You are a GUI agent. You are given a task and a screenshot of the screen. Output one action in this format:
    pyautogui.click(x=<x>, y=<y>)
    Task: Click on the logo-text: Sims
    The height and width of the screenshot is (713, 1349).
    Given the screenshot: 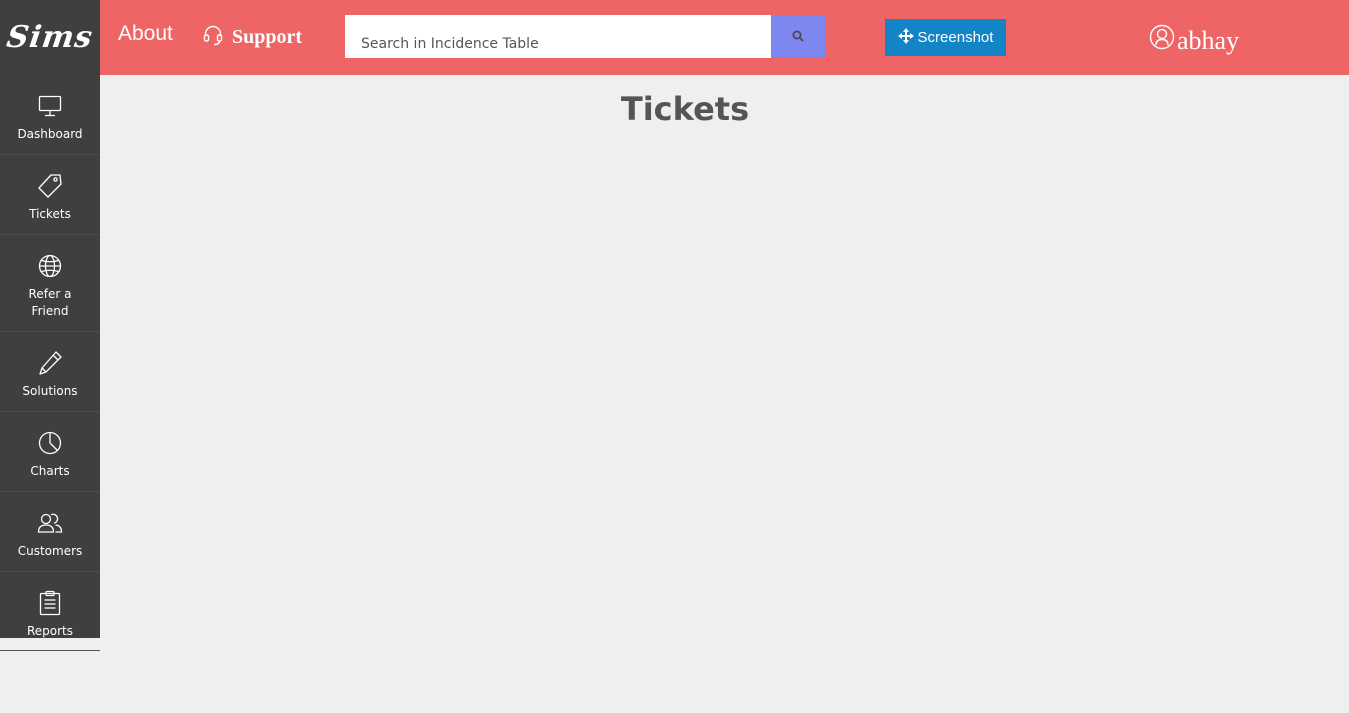 What is the action you would take?
    pyautogui.click(x=50, y=37)
    